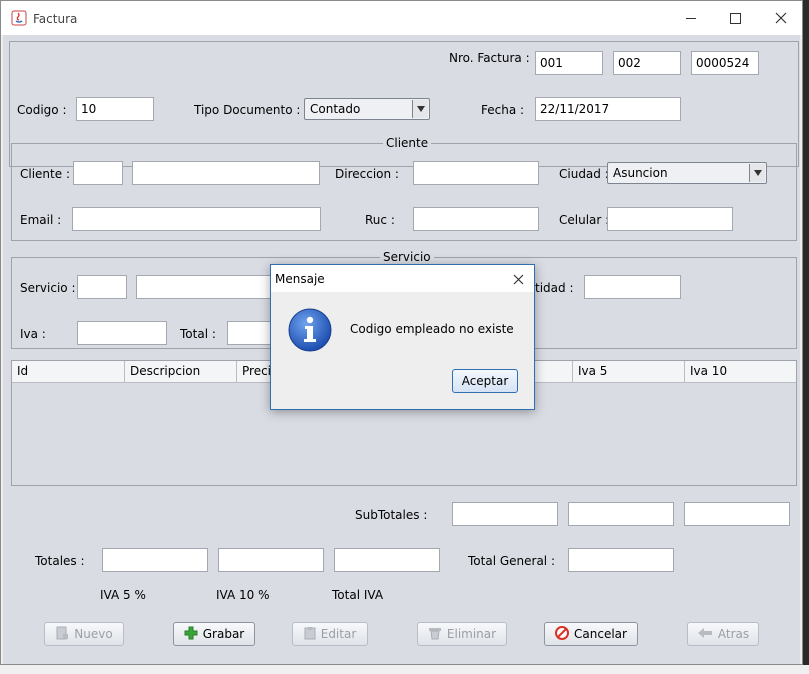  I want to click on maximize-button, so click(735, 18).